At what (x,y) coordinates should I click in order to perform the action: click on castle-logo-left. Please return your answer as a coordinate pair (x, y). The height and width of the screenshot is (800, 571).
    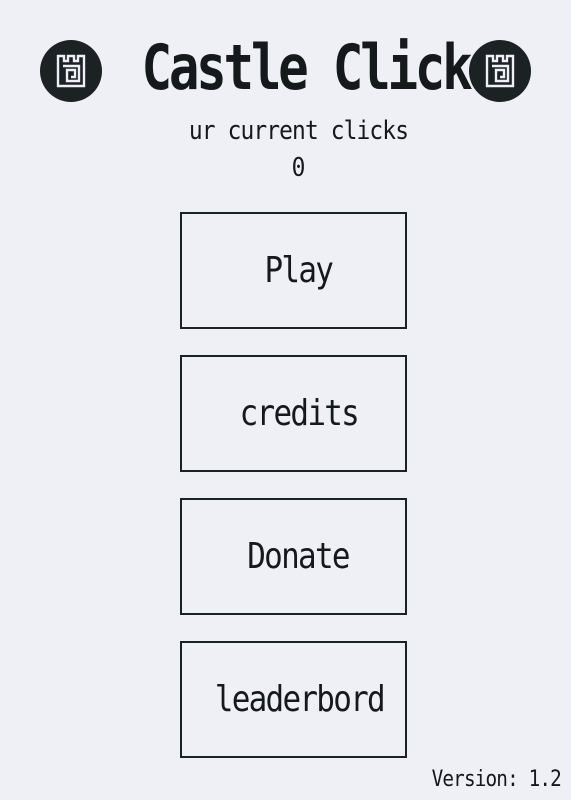
    Looking at the image, I should click on (71, 71).